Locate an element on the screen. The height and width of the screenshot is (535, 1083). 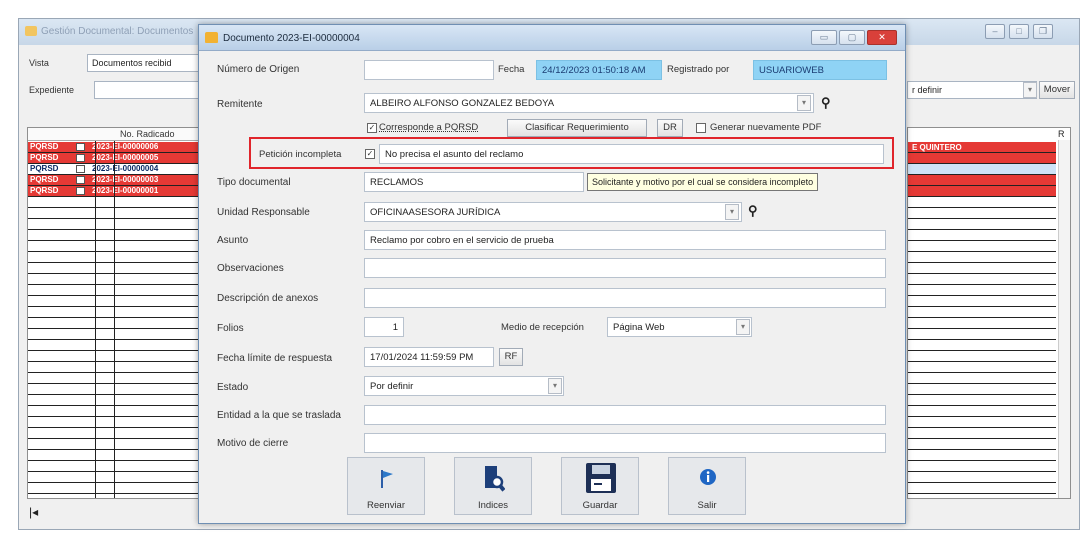
numero-origen-input is located at coordinates (429, 70).